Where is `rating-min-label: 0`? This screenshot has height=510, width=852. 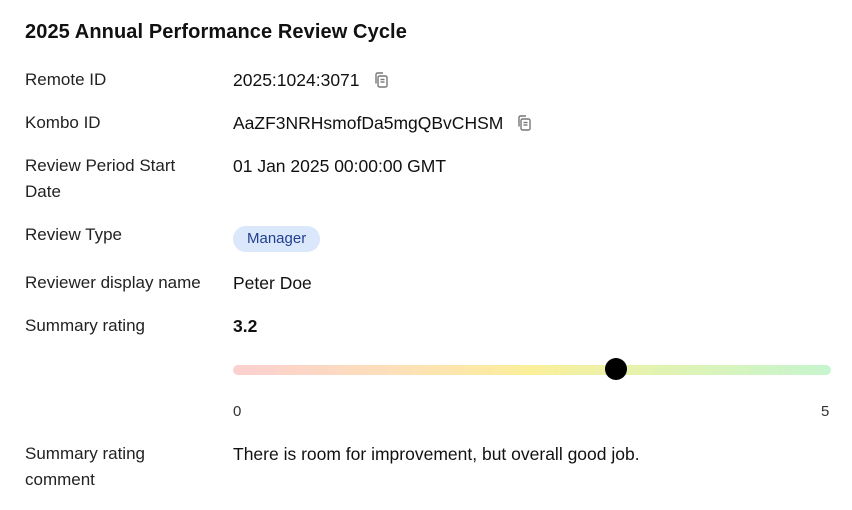 rating-min-label: 0 is located at coordinates (237, 411).